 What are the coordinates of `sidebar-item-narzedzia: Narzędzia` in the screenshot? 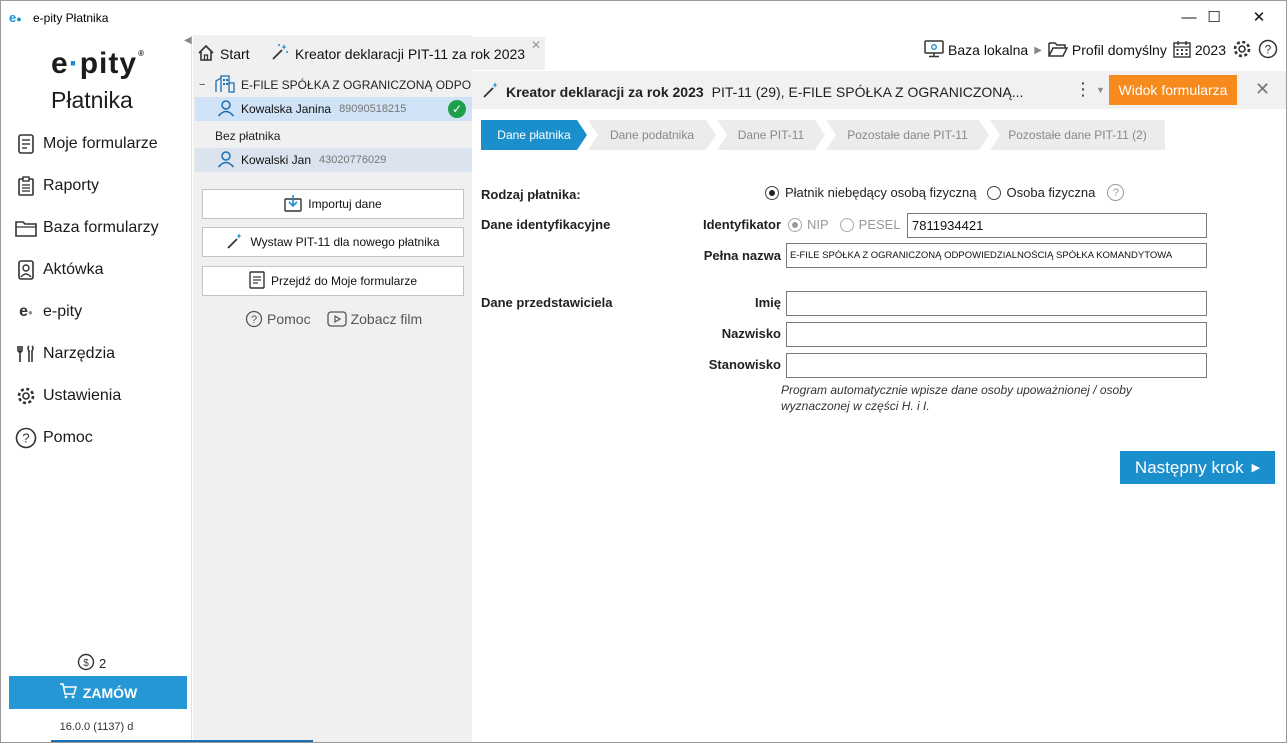 It's located at (96, 354).